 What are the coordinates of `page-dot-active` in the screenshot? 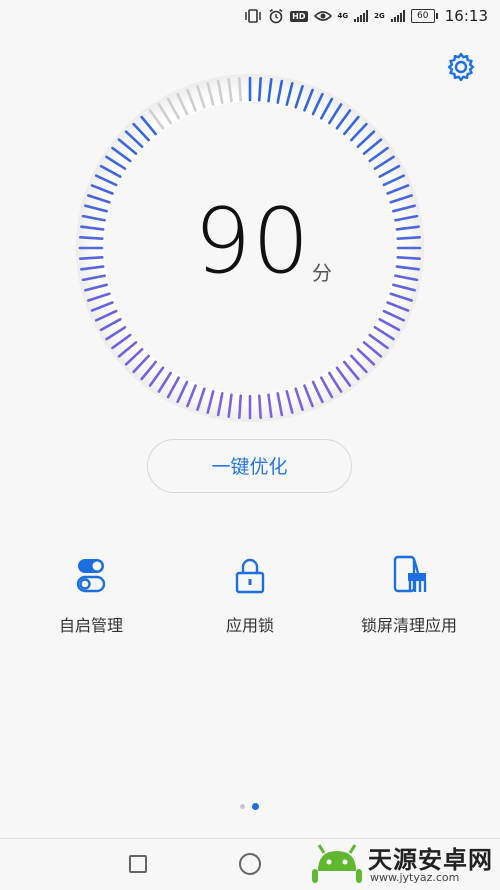 It's located at (255, 806).